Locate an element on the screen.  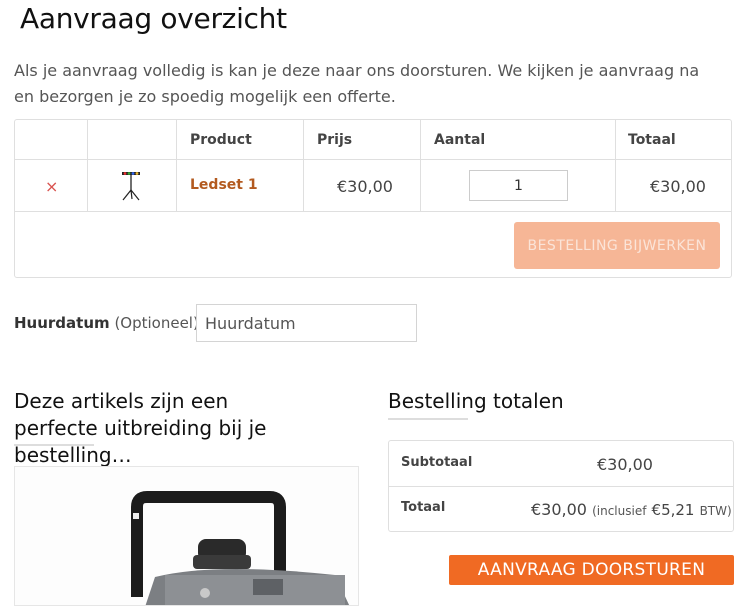
smoke-machine-icon is located at coordinates (187, 536).